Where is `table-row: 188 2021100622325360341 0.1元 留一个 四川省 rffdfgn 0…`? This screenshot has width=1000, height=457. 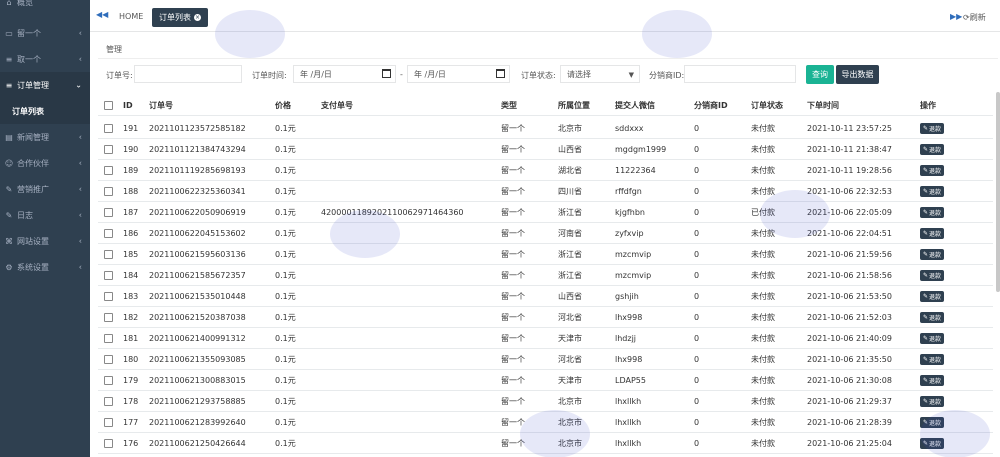
table-row: 188 2021100622325360341 0.1元 留一个 四川省 rffdfgn 0… is located at coordinates (545, 191).